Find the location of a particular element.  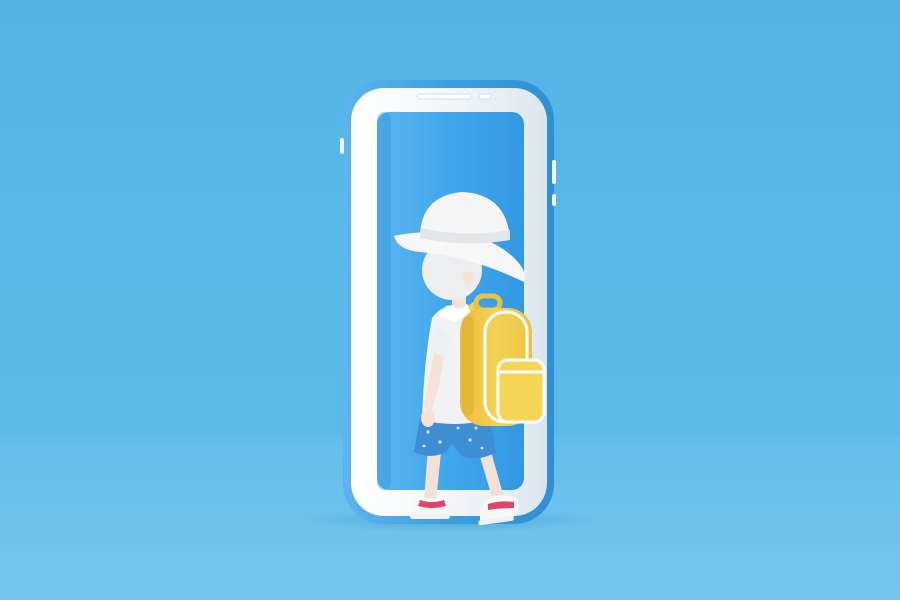

backpack-shading is located at coordinates (468, 366).